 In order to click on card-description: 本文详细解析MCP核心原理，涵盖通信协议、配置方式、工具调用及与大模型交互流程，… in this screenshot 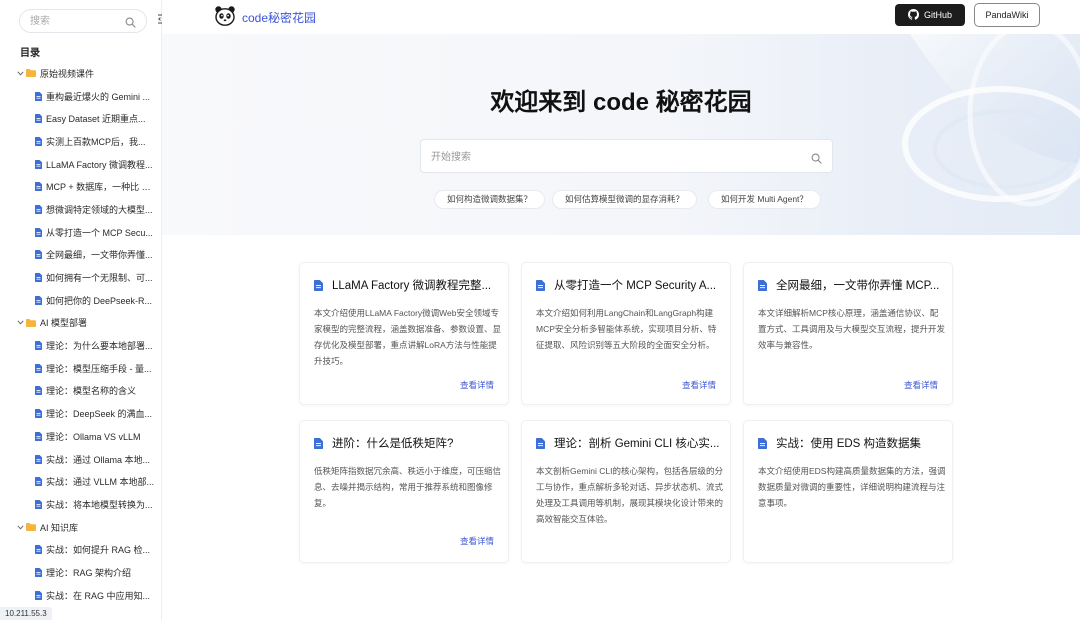, I will do `click(852, 329)`.